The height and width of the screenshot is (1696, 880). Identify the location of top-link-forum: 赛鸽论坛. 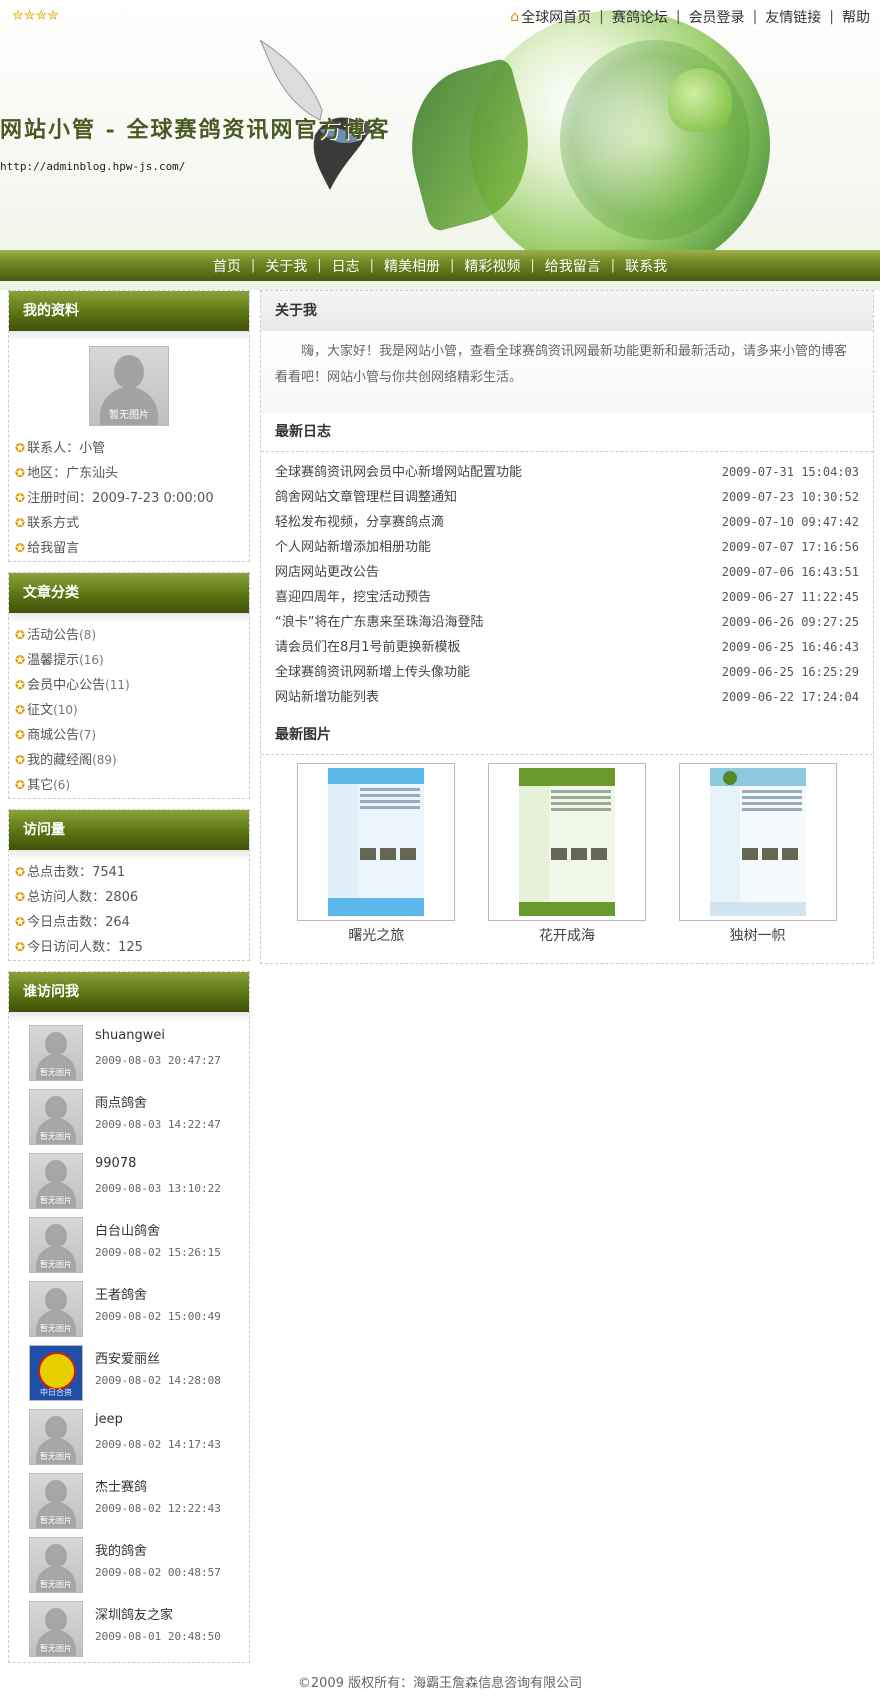
(640, 17).